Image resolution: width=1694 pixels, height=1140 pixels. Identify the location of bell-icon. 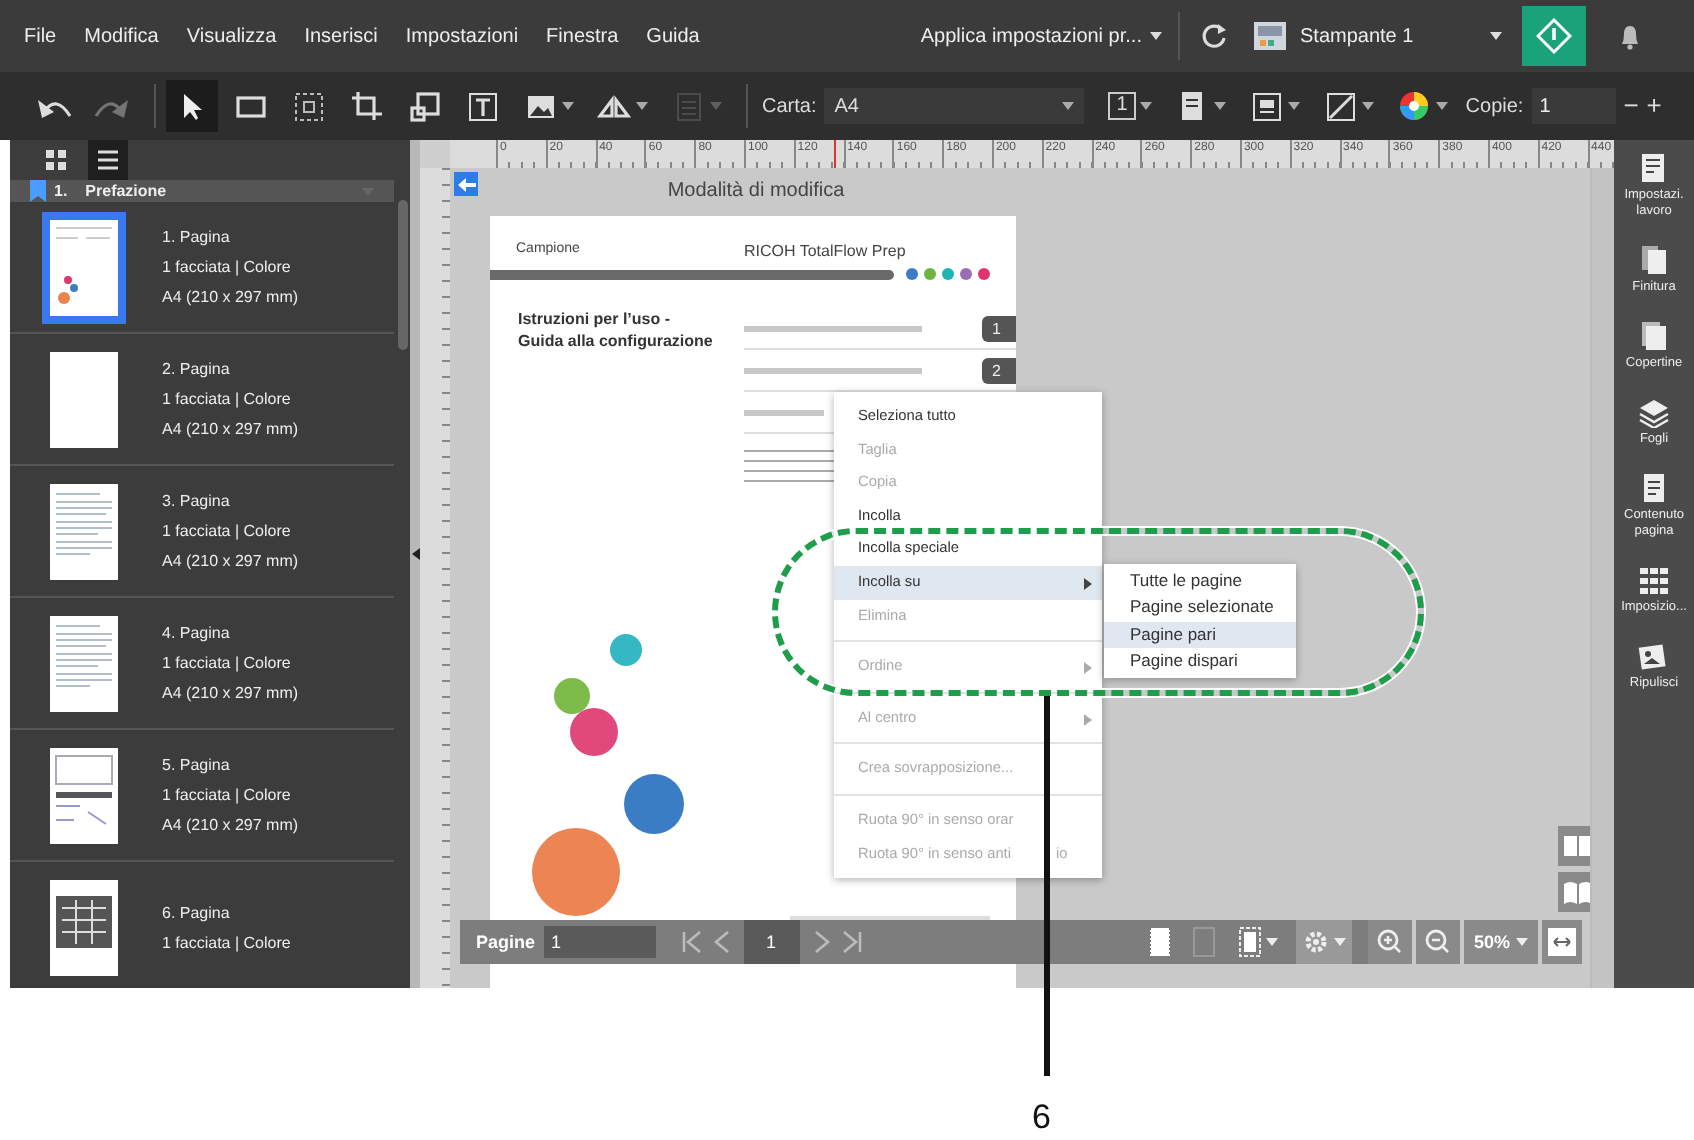
(1630, 36).